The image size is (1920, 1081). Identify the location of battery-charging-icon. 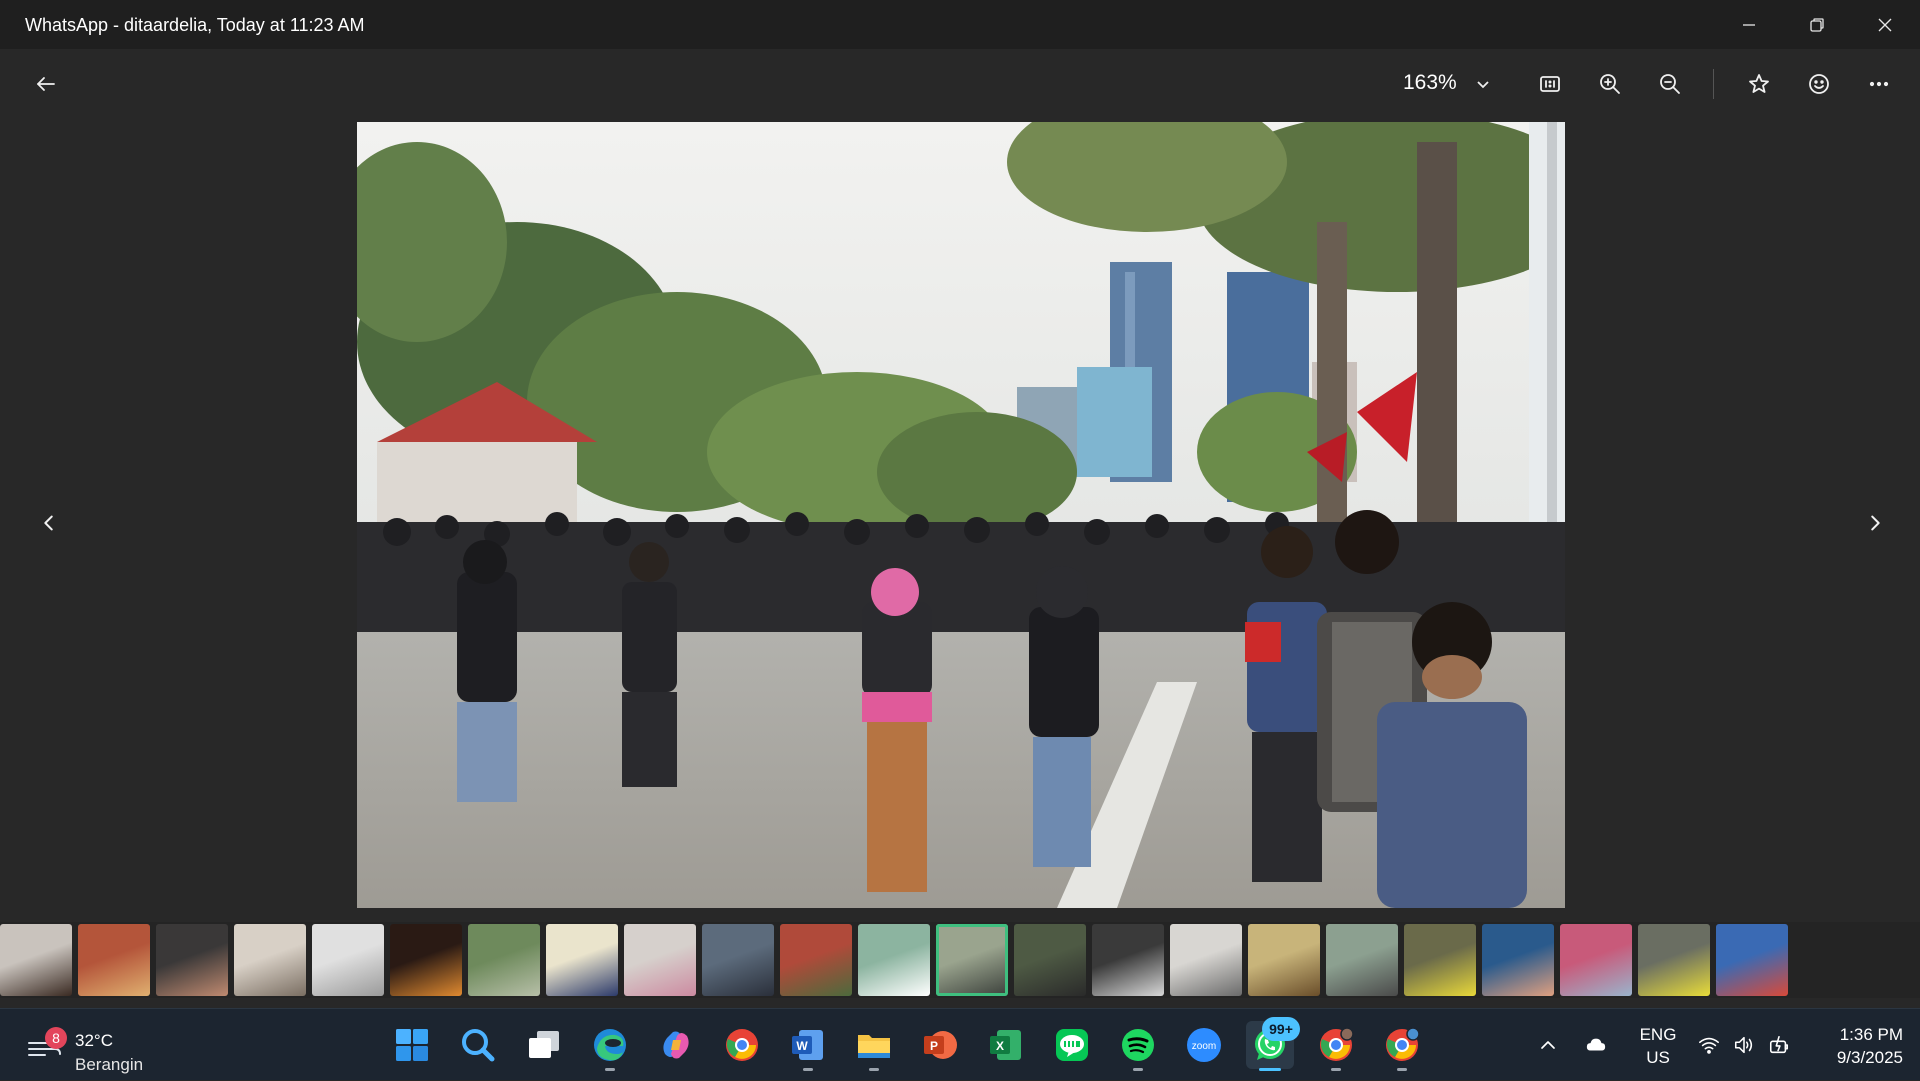
(1779, 1044).